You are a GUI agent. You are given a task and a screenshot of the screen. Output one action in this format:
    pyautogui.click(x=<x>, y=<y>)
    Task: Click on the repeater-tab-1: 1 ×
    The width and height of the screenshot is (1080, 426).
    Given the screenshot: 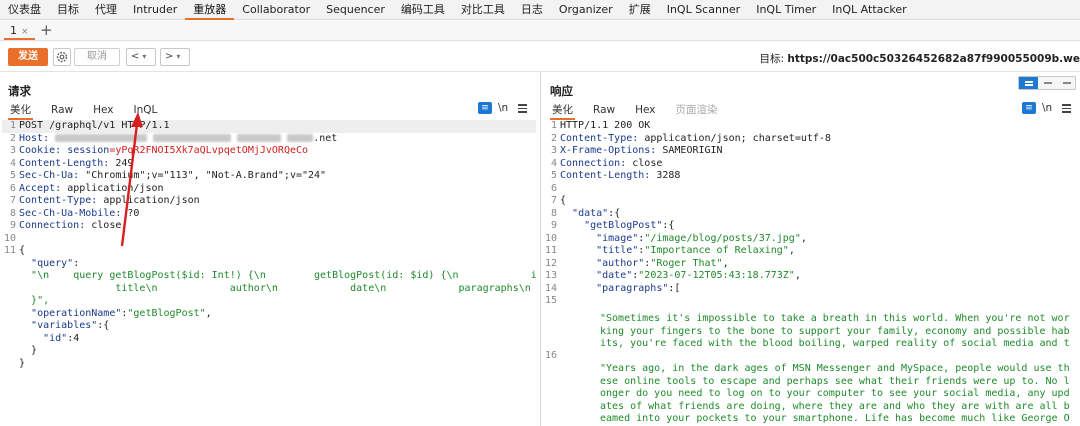 What is the action you would take?
    pyautogui.click(x=19, y=31)
    